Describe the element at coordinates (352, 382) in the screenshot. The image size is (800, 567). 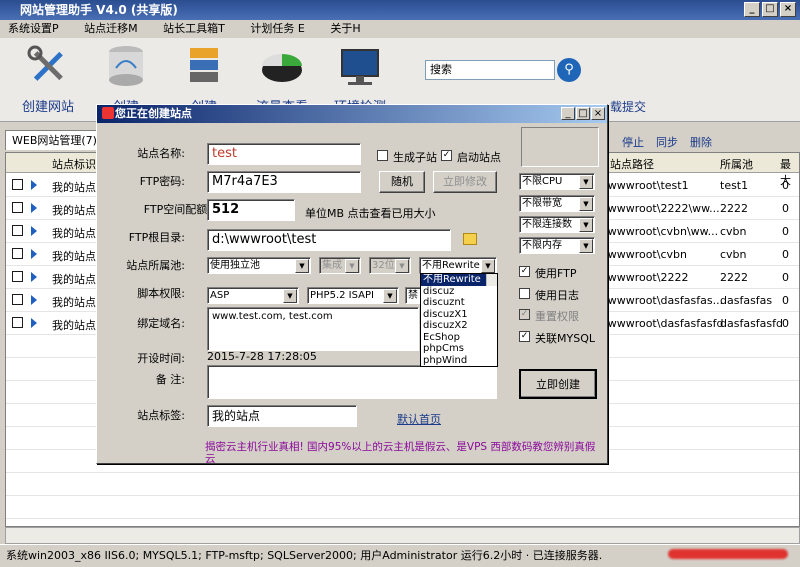
I see `note-textarea` at that location.